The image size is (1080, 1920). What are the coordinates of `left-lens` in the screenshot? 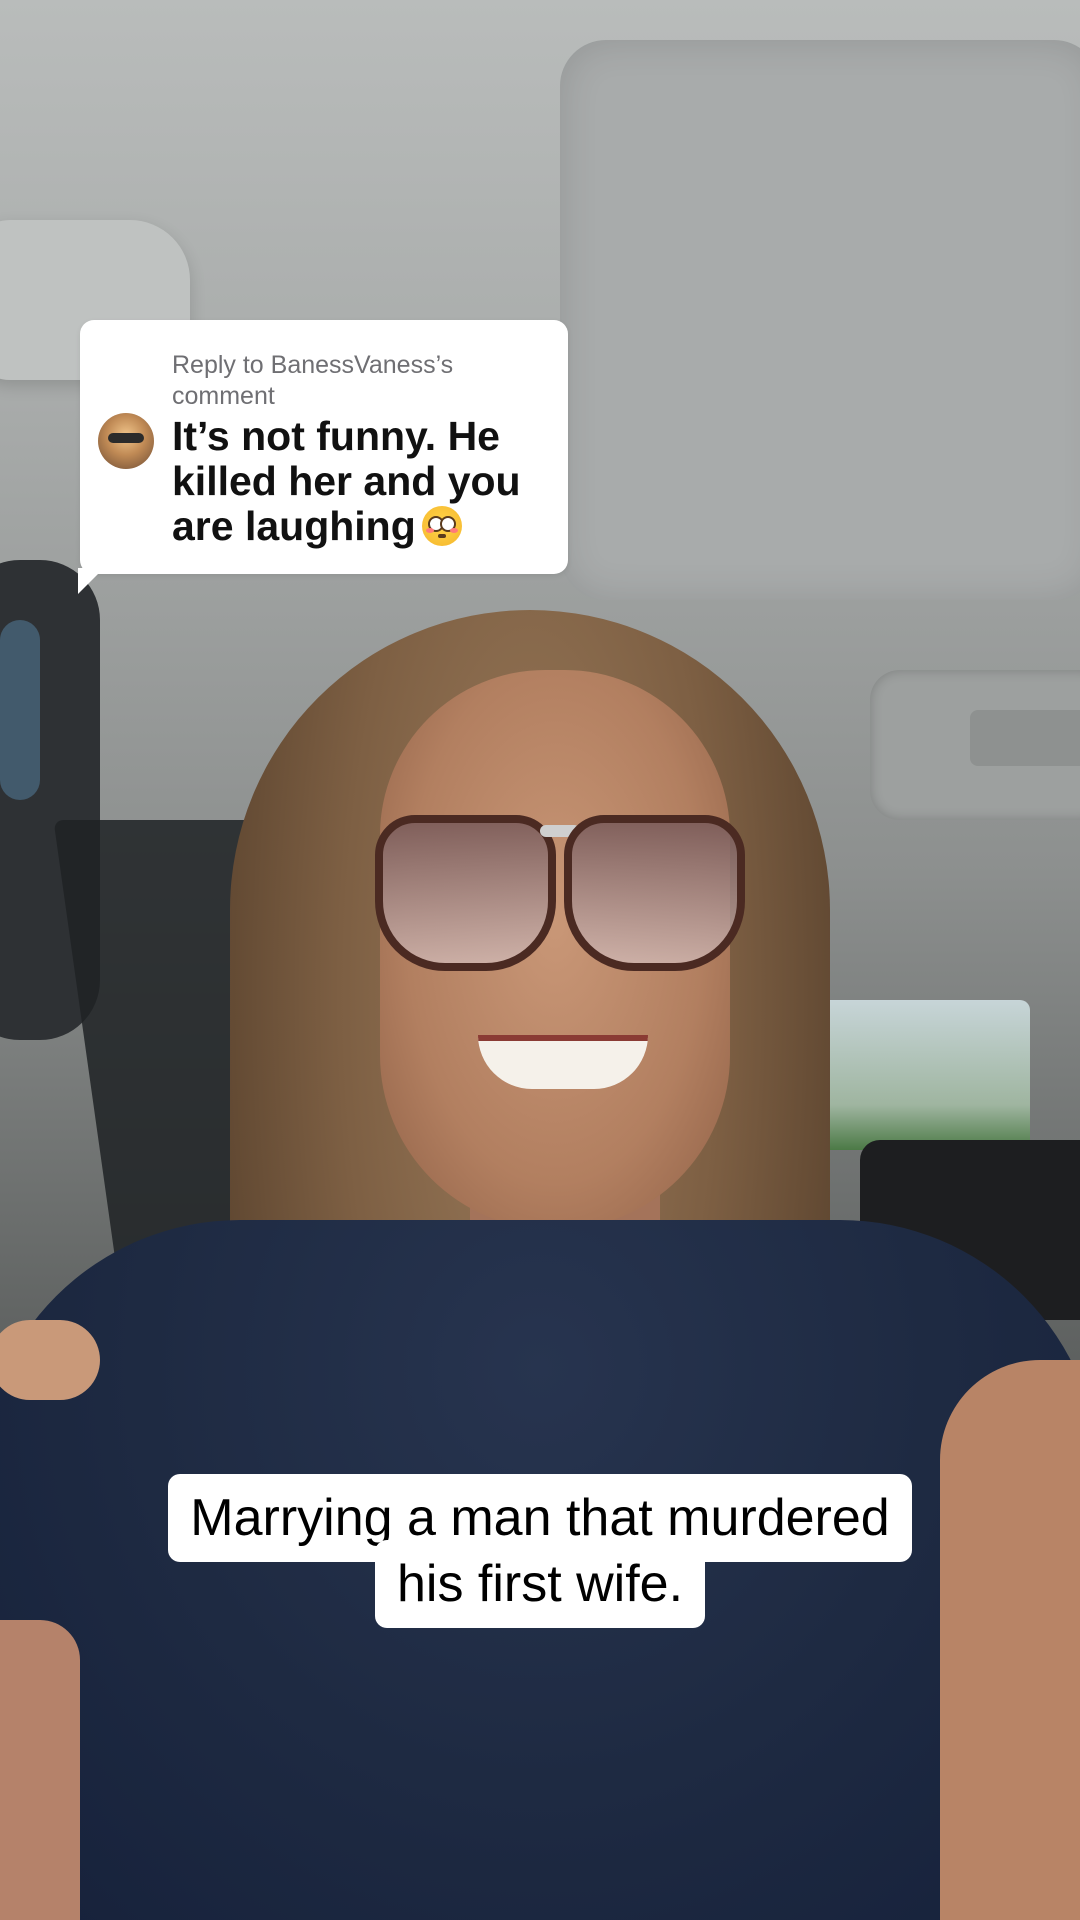 It's located at (465, 893).